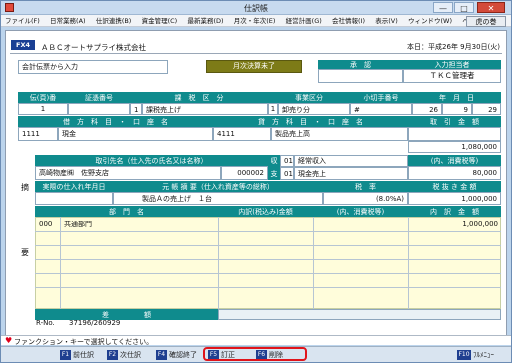 The image size is (512, 363). What do you see at coordinates (65, 355) in the screenshot?
I see `f1-key-icon: F1` at bounding box center [65, 355].